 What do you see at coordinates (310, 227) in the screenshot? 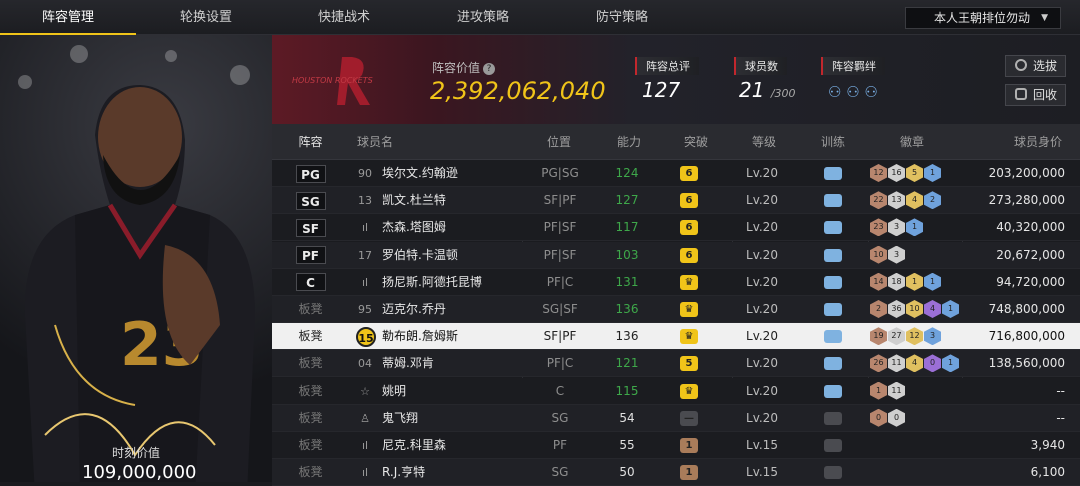
I see `slot-label: SF` at bounding box center [310, 227].